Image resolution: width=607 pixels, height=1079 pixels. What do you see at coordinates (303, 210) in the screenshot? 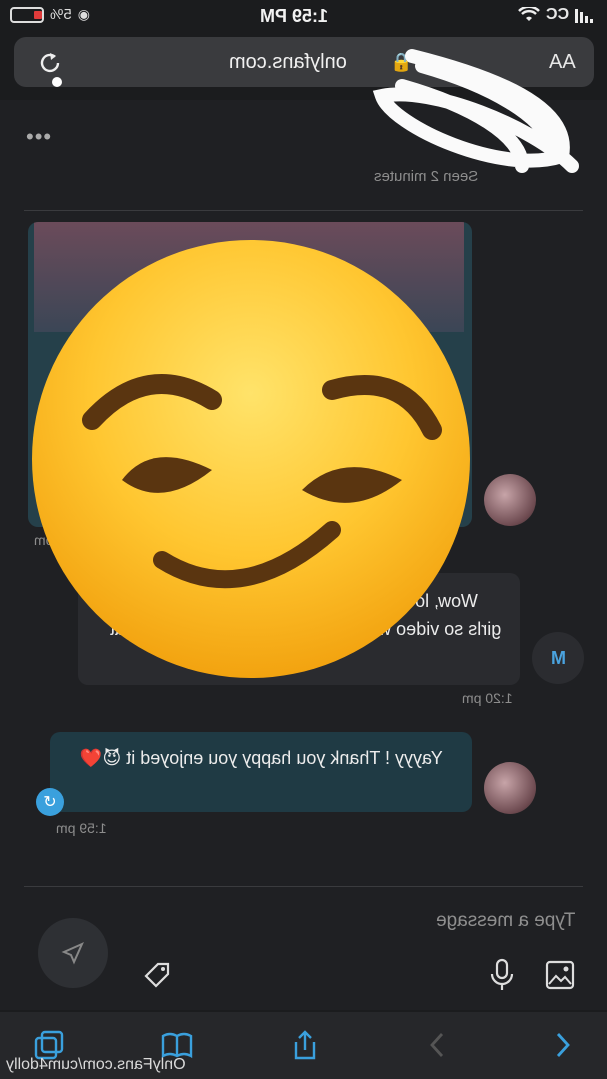
I see `header-divider` at bounding box center [303, 210].